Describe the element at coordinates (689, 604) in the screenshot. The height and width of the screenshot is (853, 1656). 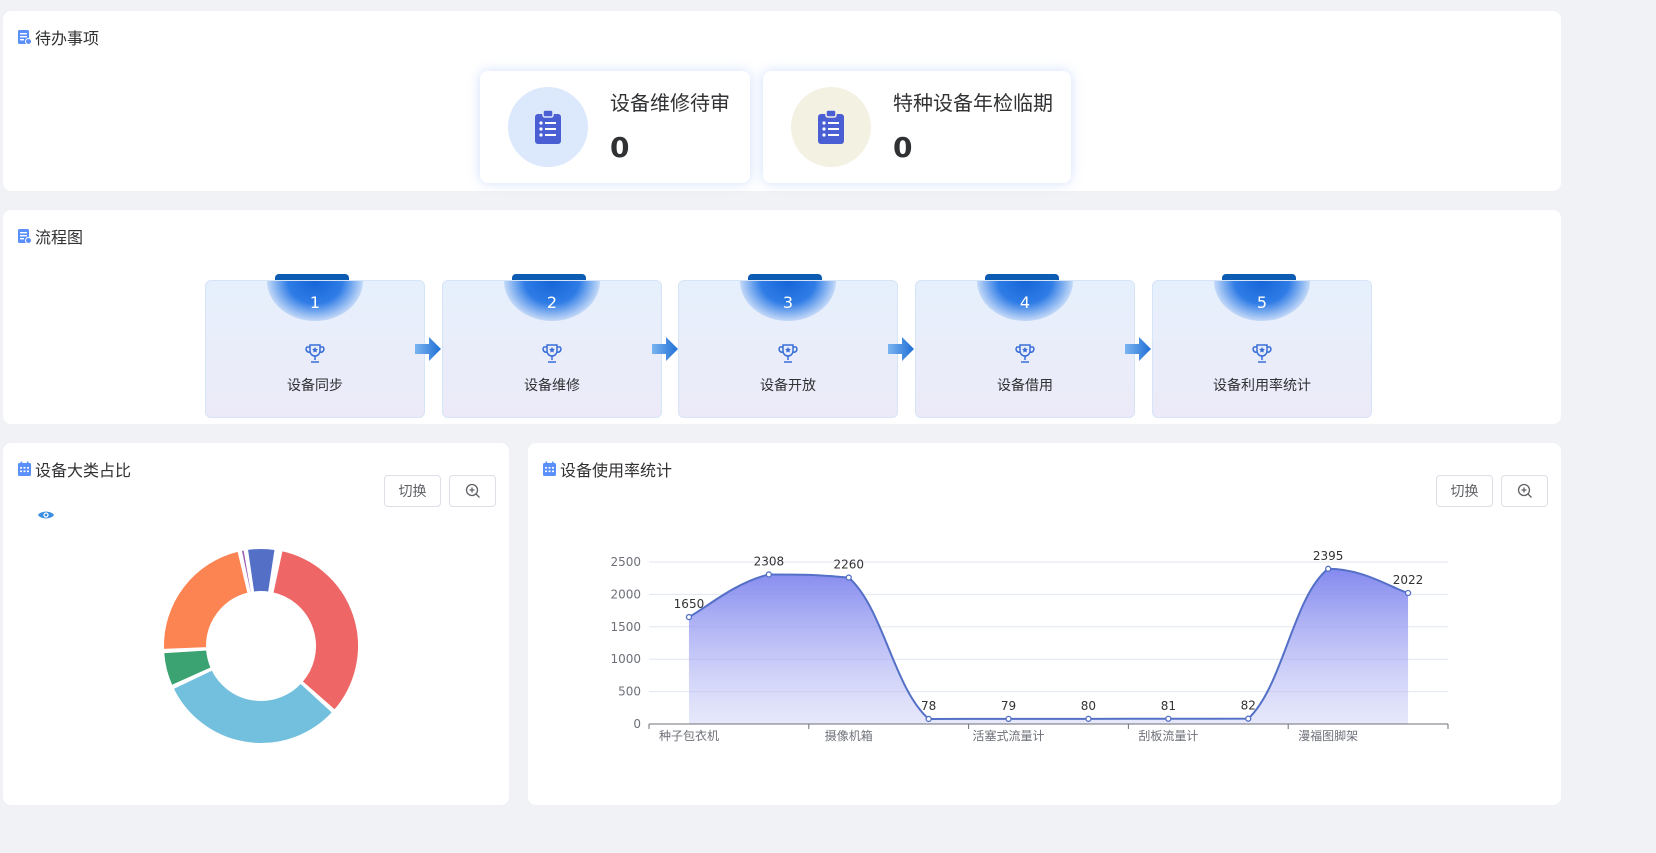
I see `data-label: 1650` at that location.